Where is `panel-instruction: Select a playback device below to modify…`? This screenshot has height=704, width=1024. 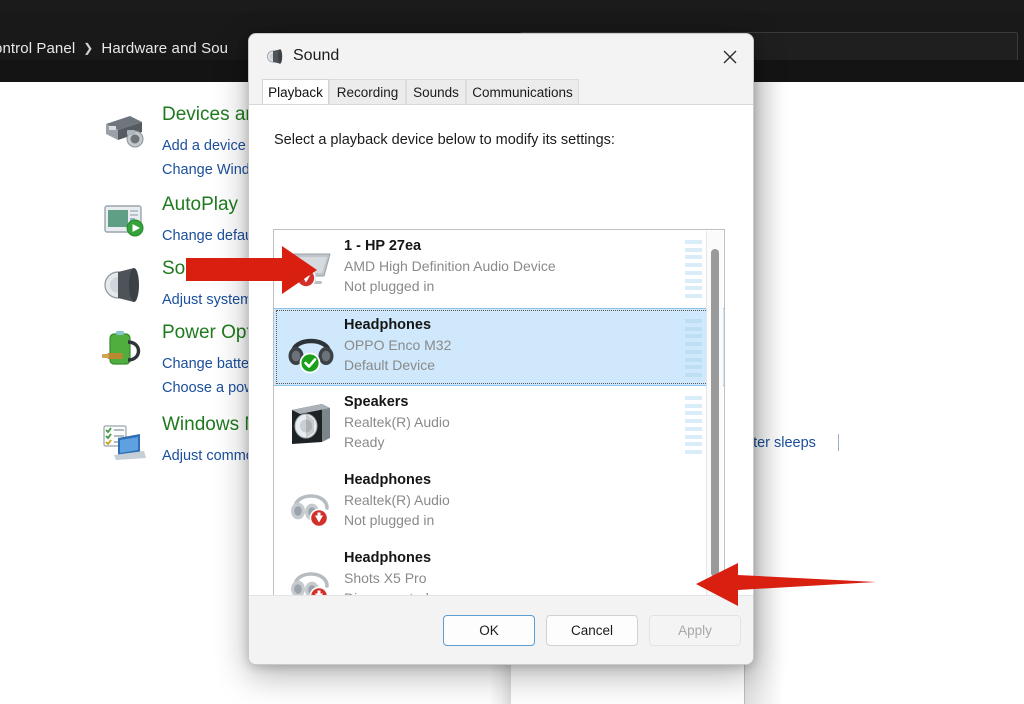
panel-instruction: Select a playback device below to modify… is located at coordinates (444, 140).